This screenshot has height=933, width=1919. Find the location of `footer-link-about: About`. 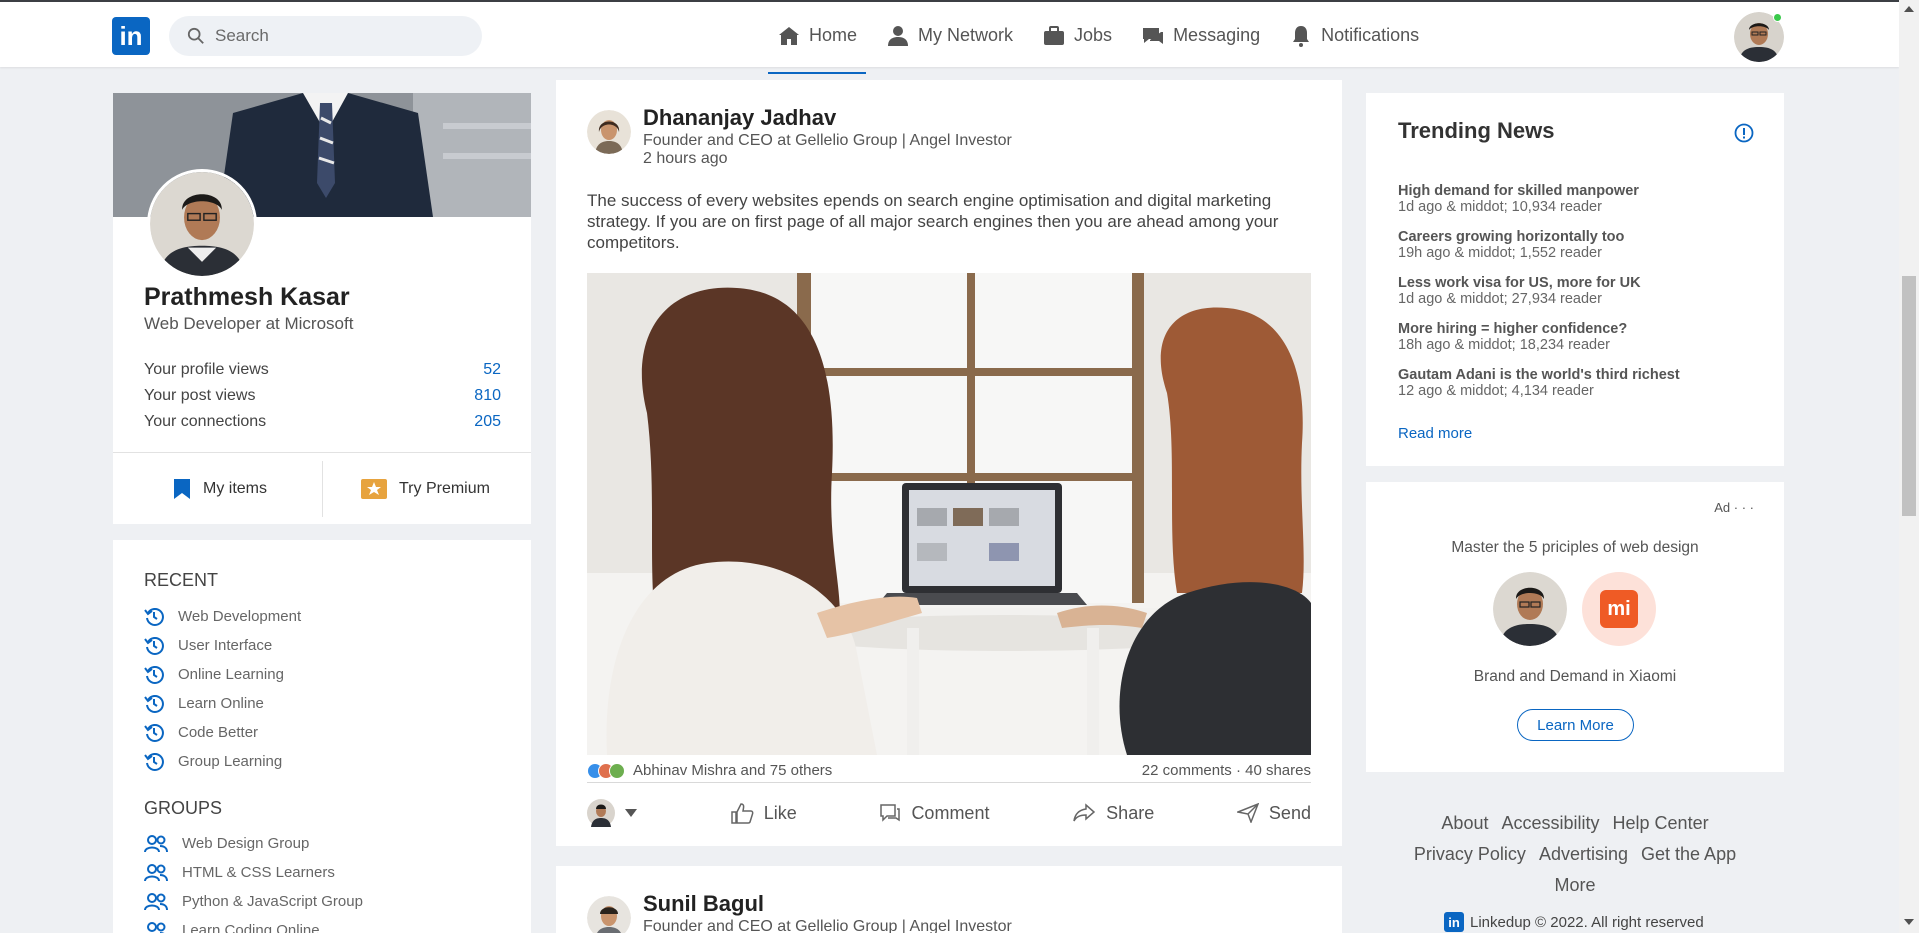

footer-link-about: About is located at coordinates (1464, 823).